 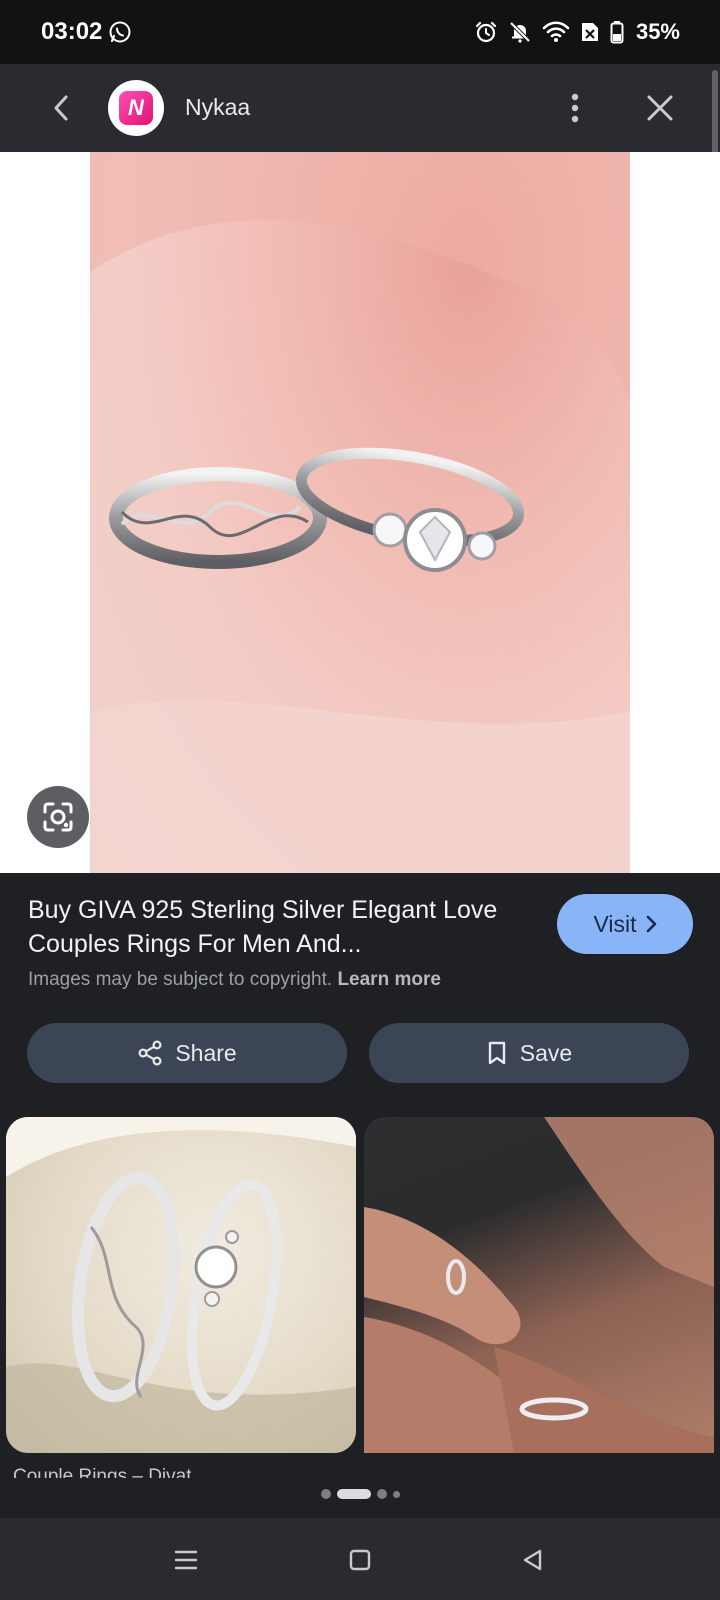 I want to click on google-lens-button, so click(x=58, y=817).